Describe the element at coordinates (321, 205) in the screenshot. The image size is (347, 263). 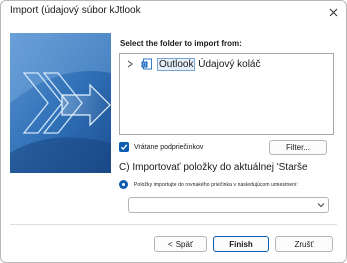
I see `chevron-down-icon` at that location.